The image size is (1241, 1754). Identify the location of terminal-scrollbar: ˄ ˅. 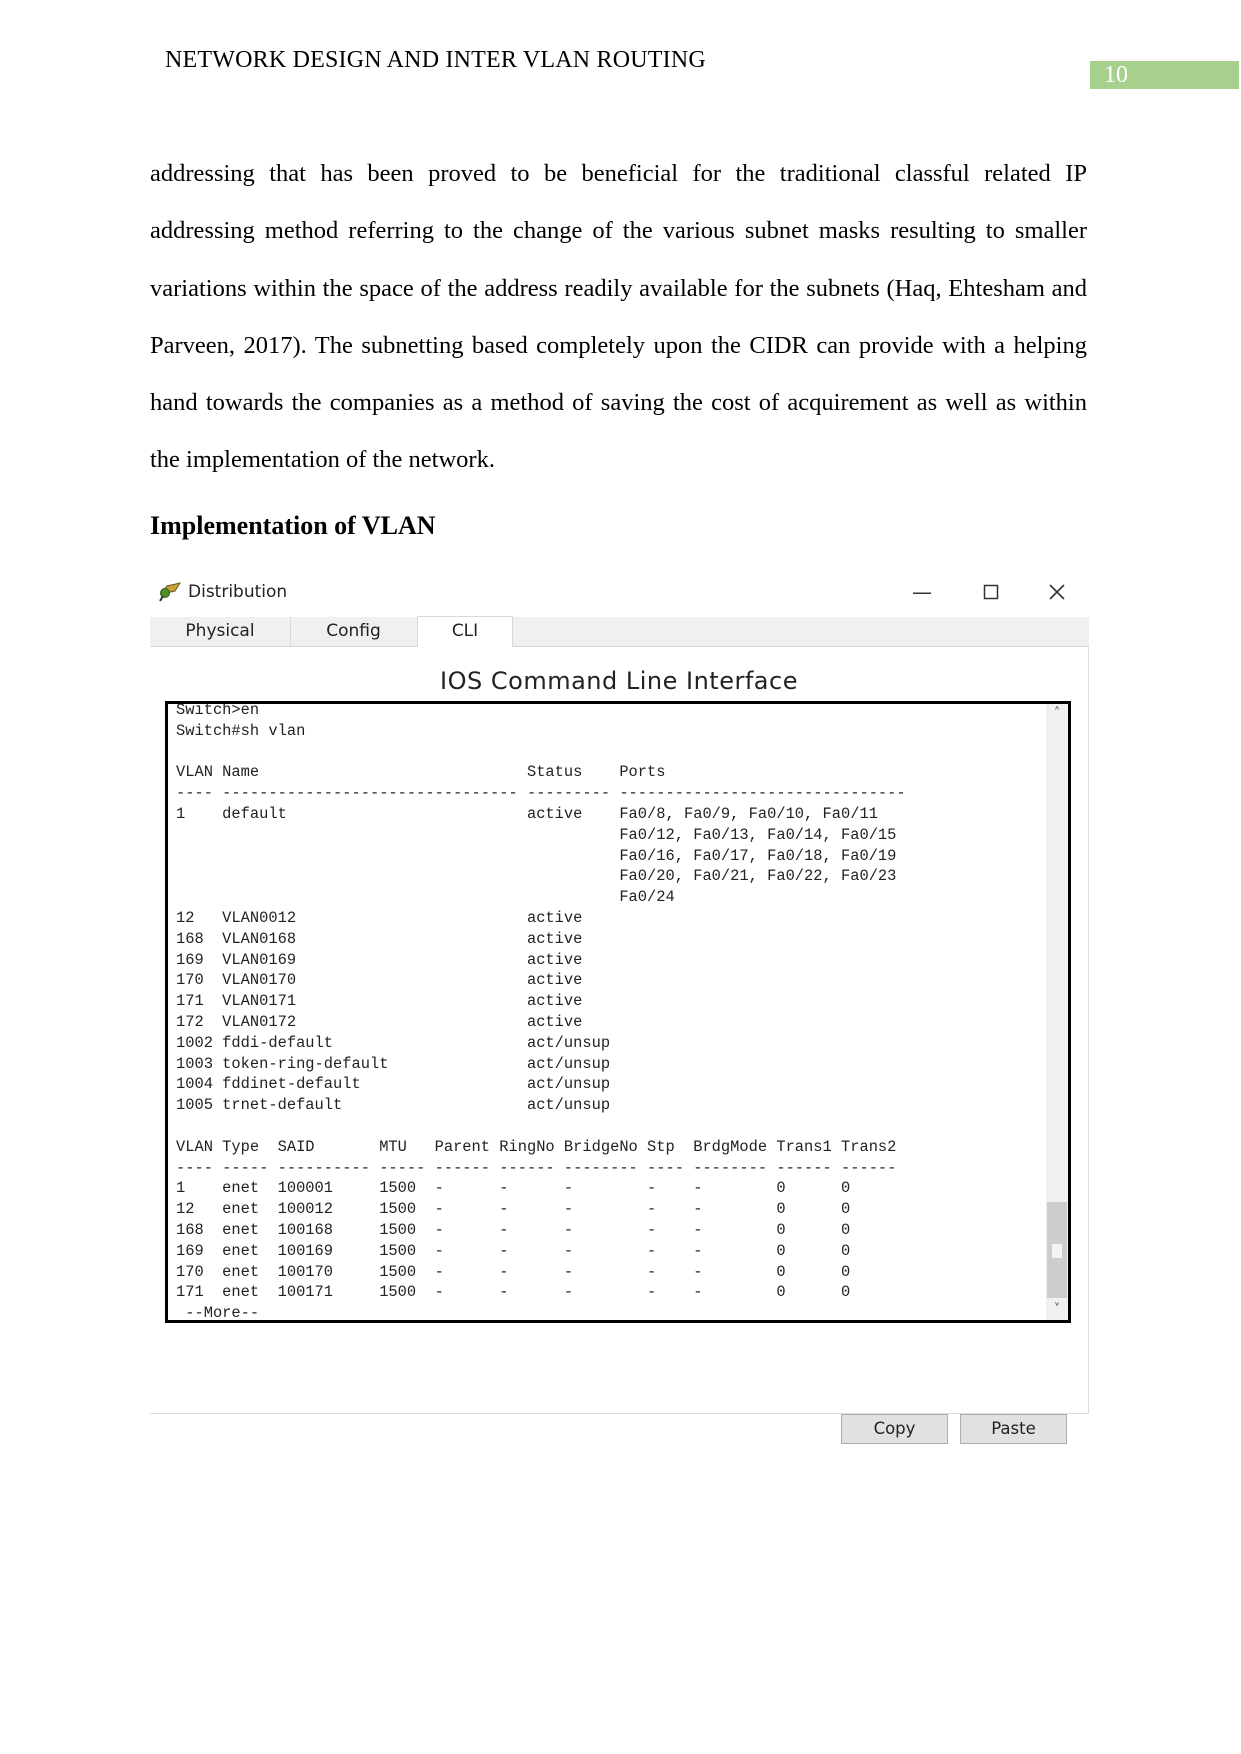
(1057, 1012).